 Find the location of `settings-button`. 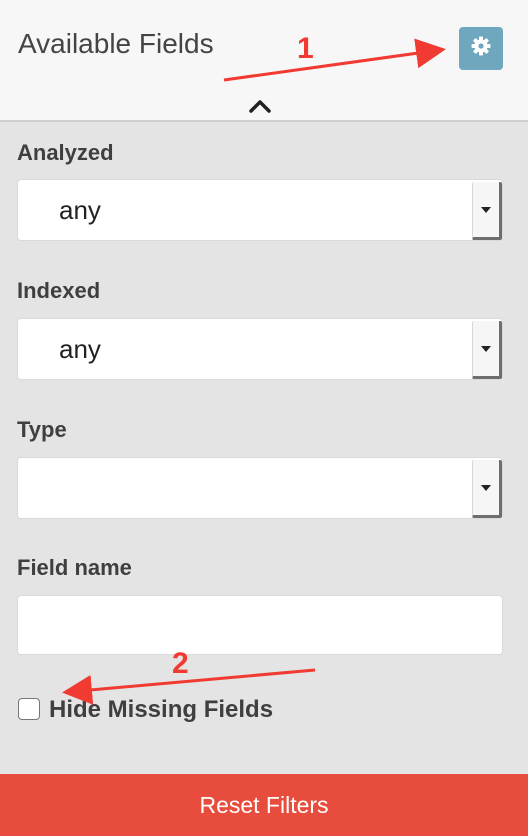

settings-button is located at coordinates (481, 48).